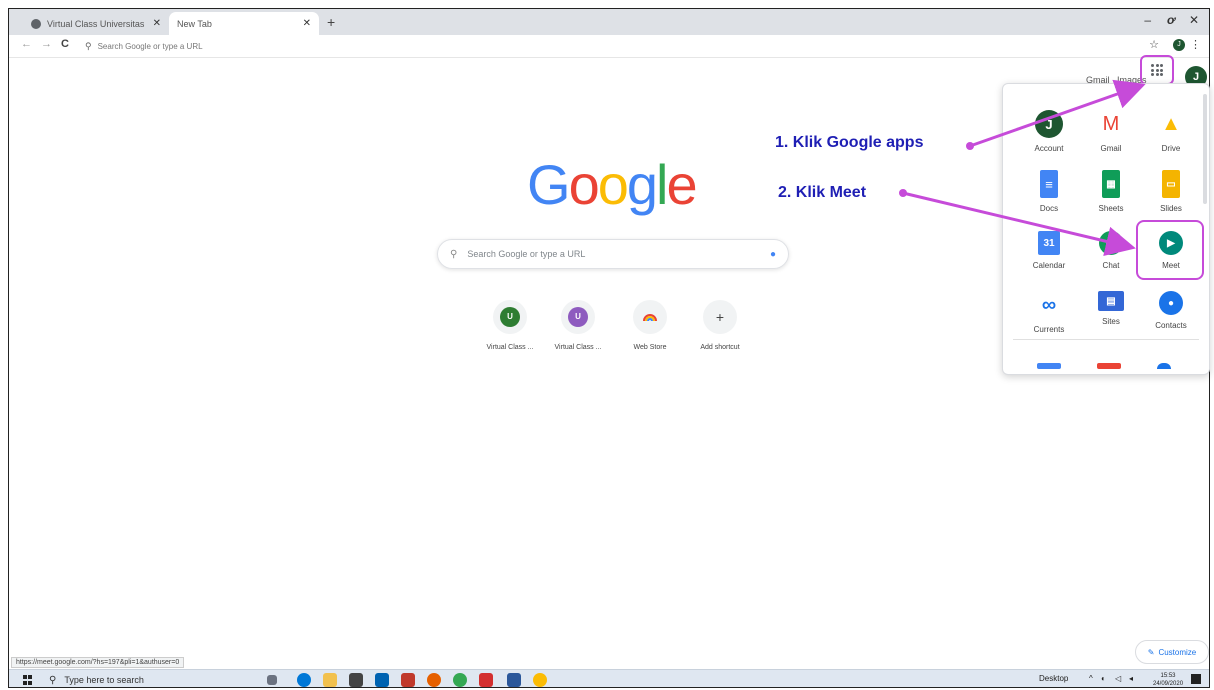  Describe the element at coordinates (1171, 20) in the screenshot. I see `restore-icon: ơ` at that location.